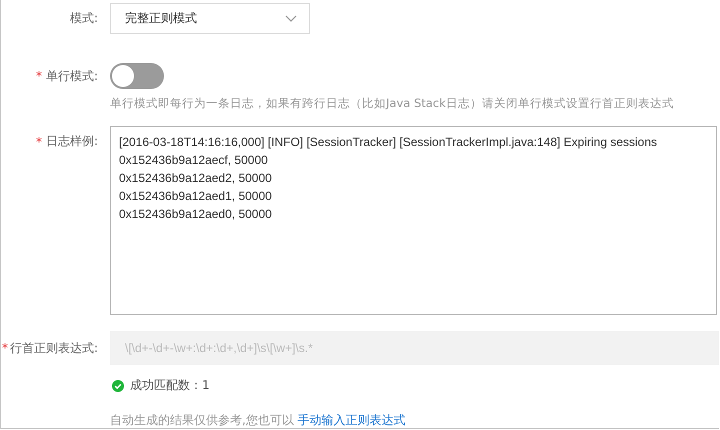 Image resolution: width=720 pixels, height=430 pixels. Describe the element at coordinates (84, 18) in the screenshot. I see `field-label: 模式:` at that location.